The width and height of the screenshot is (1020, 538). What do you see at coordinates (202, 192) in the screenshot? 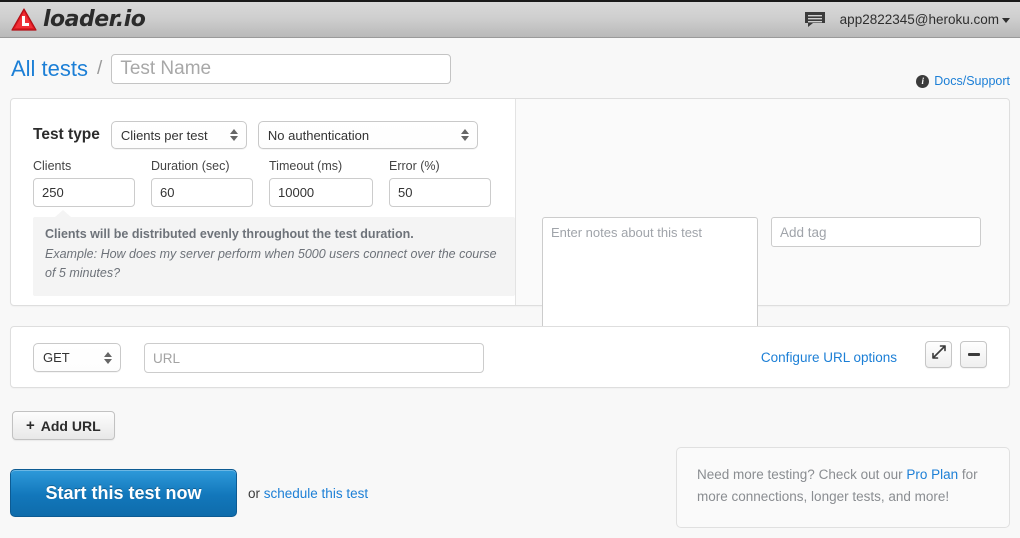
I see `duration-input` at bounding box center [202, 192].